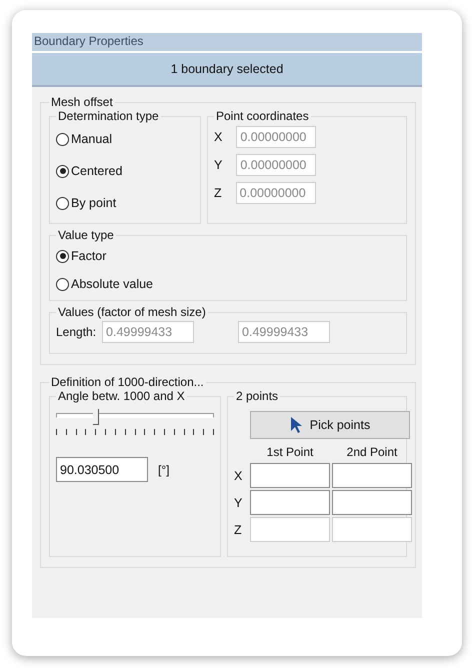  I want to click on column-header: 2nd Point, so click(372, 453).